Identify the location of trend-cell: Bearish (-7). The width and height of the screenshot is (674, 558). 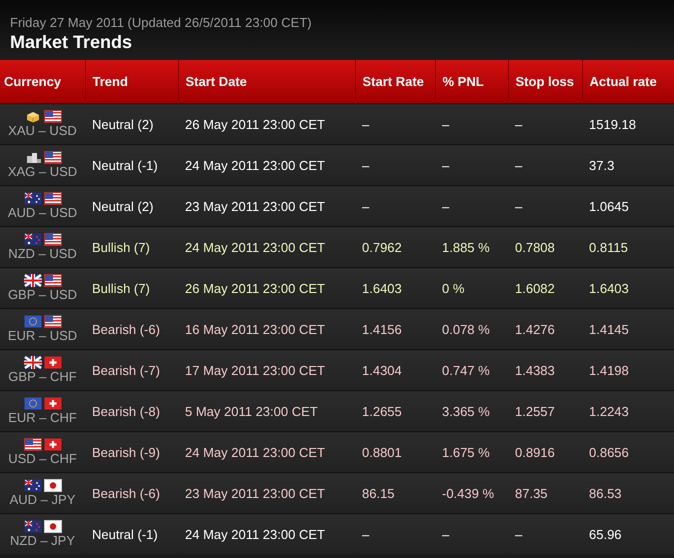
(131, 370).